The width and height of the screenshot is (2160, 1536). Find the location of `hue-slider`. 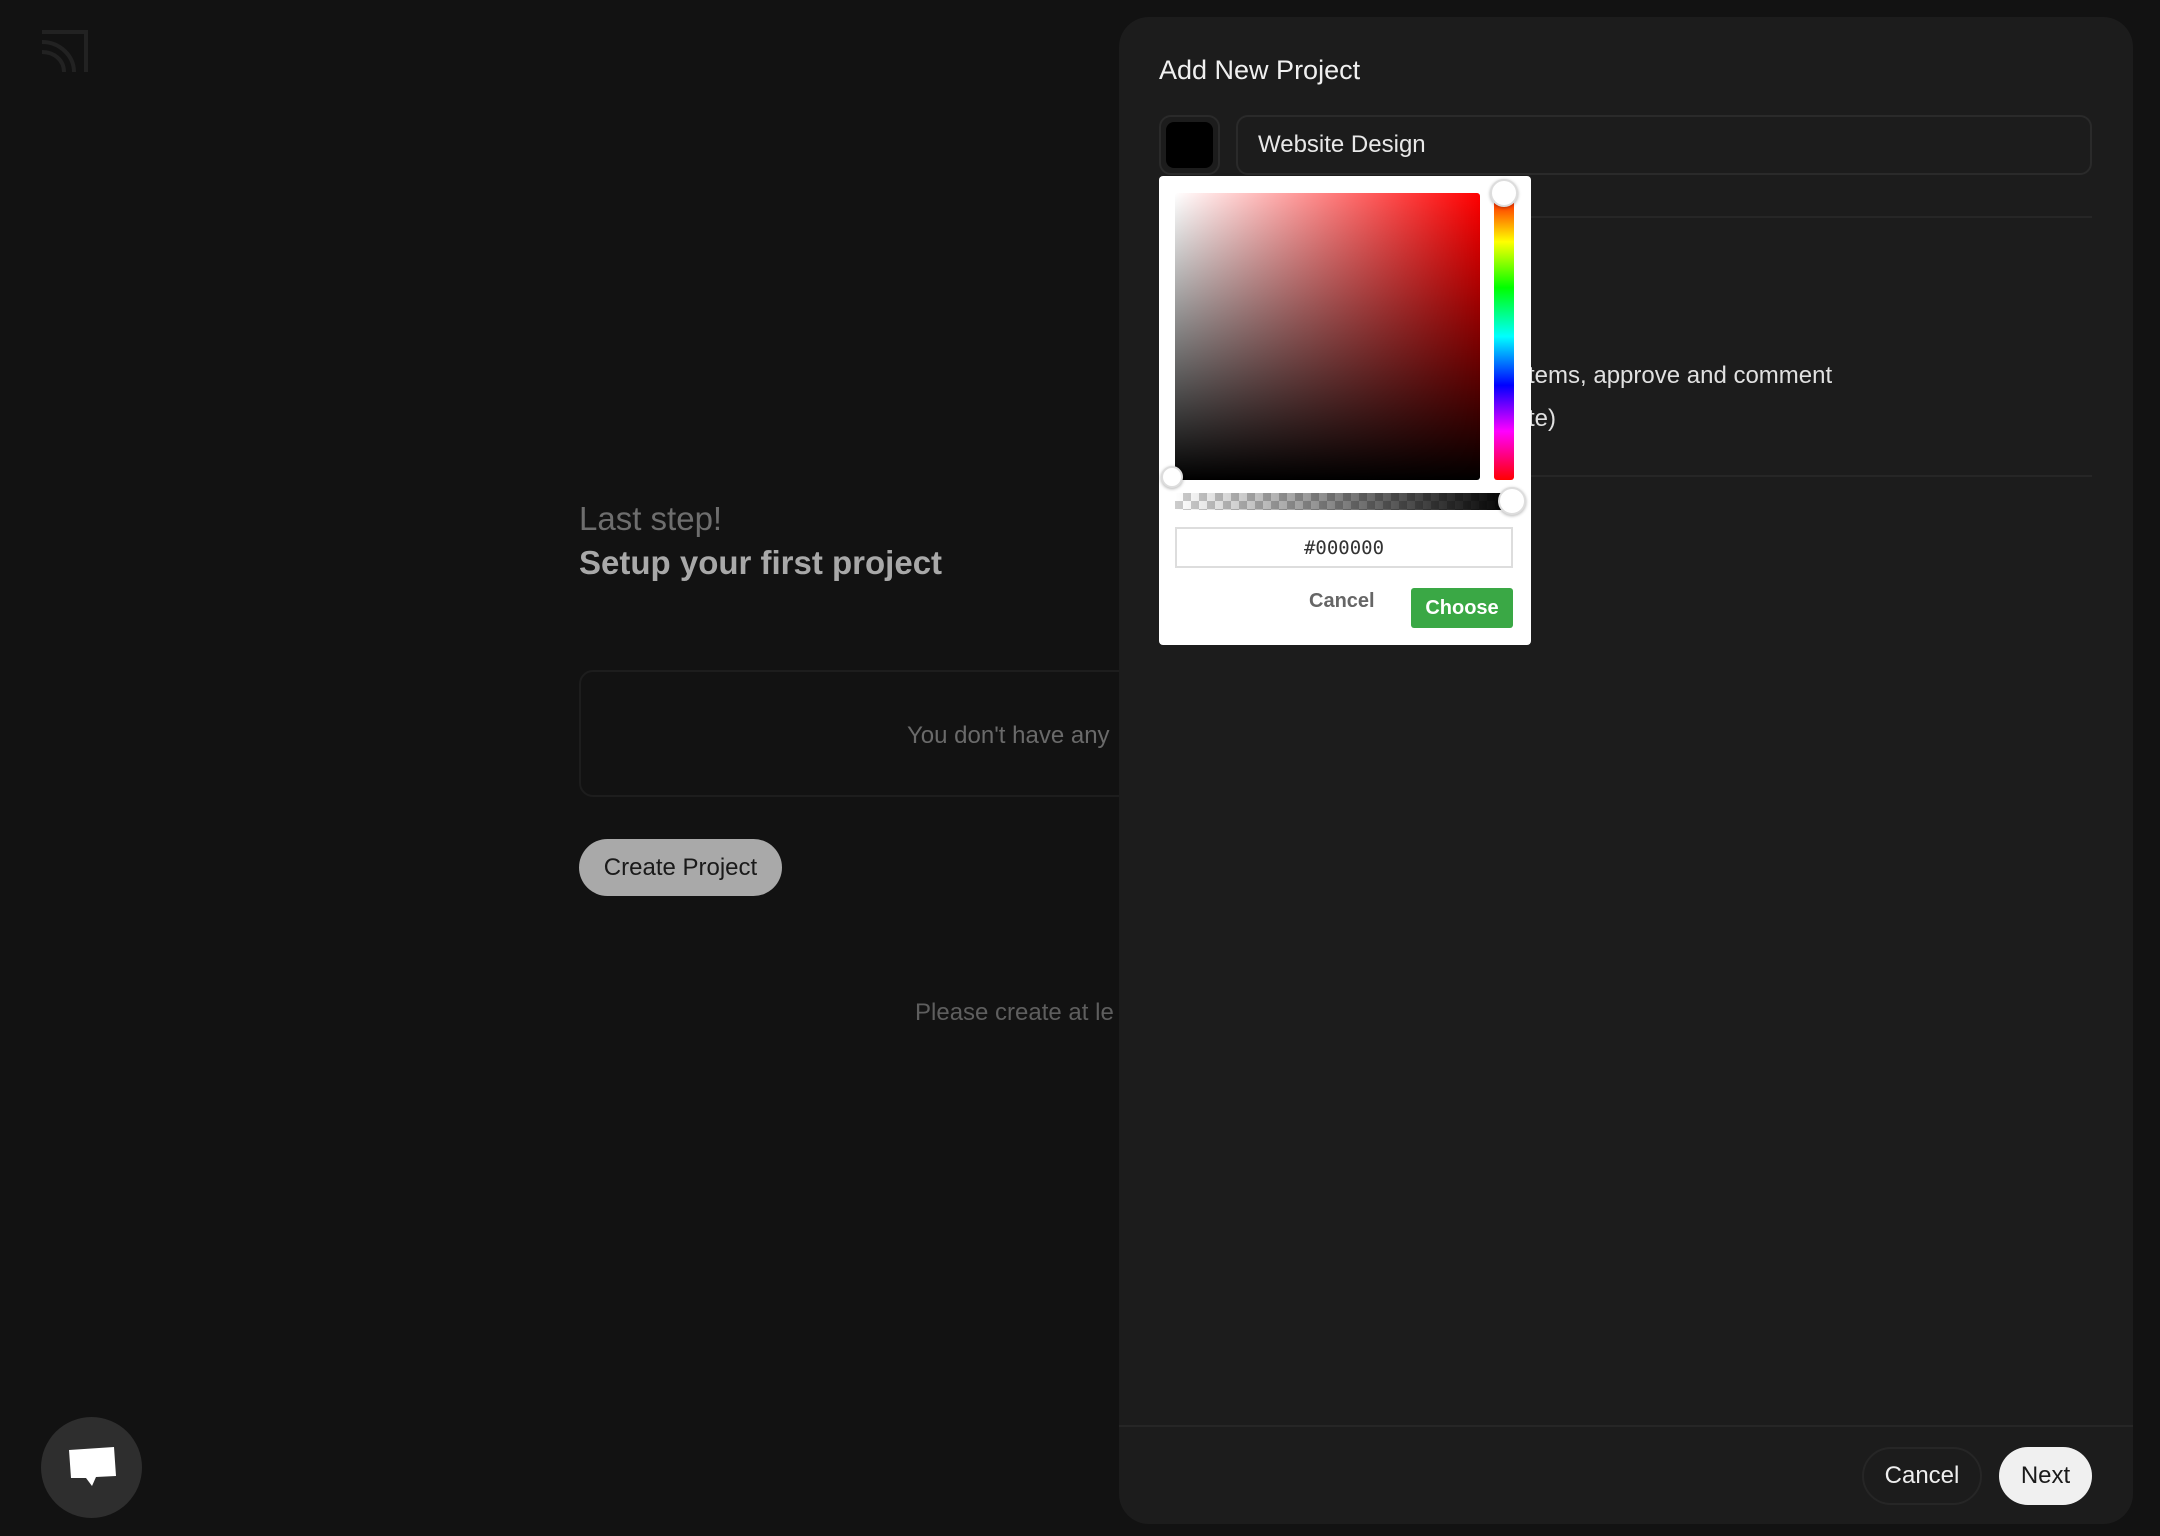

hue-slider is located at coordinates (1504, 336).